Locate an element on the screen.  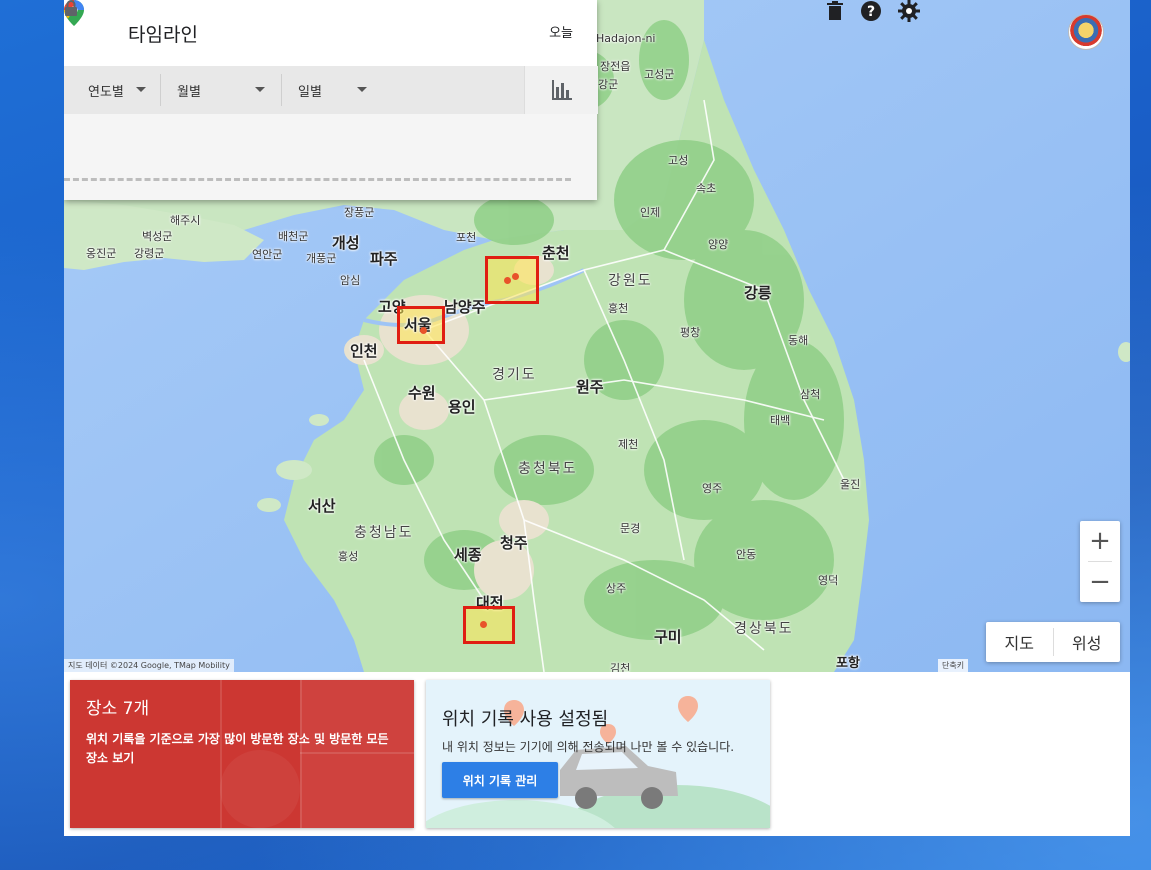
map-label-ongjin: 옹진군 is located at coordinates (101, 253).